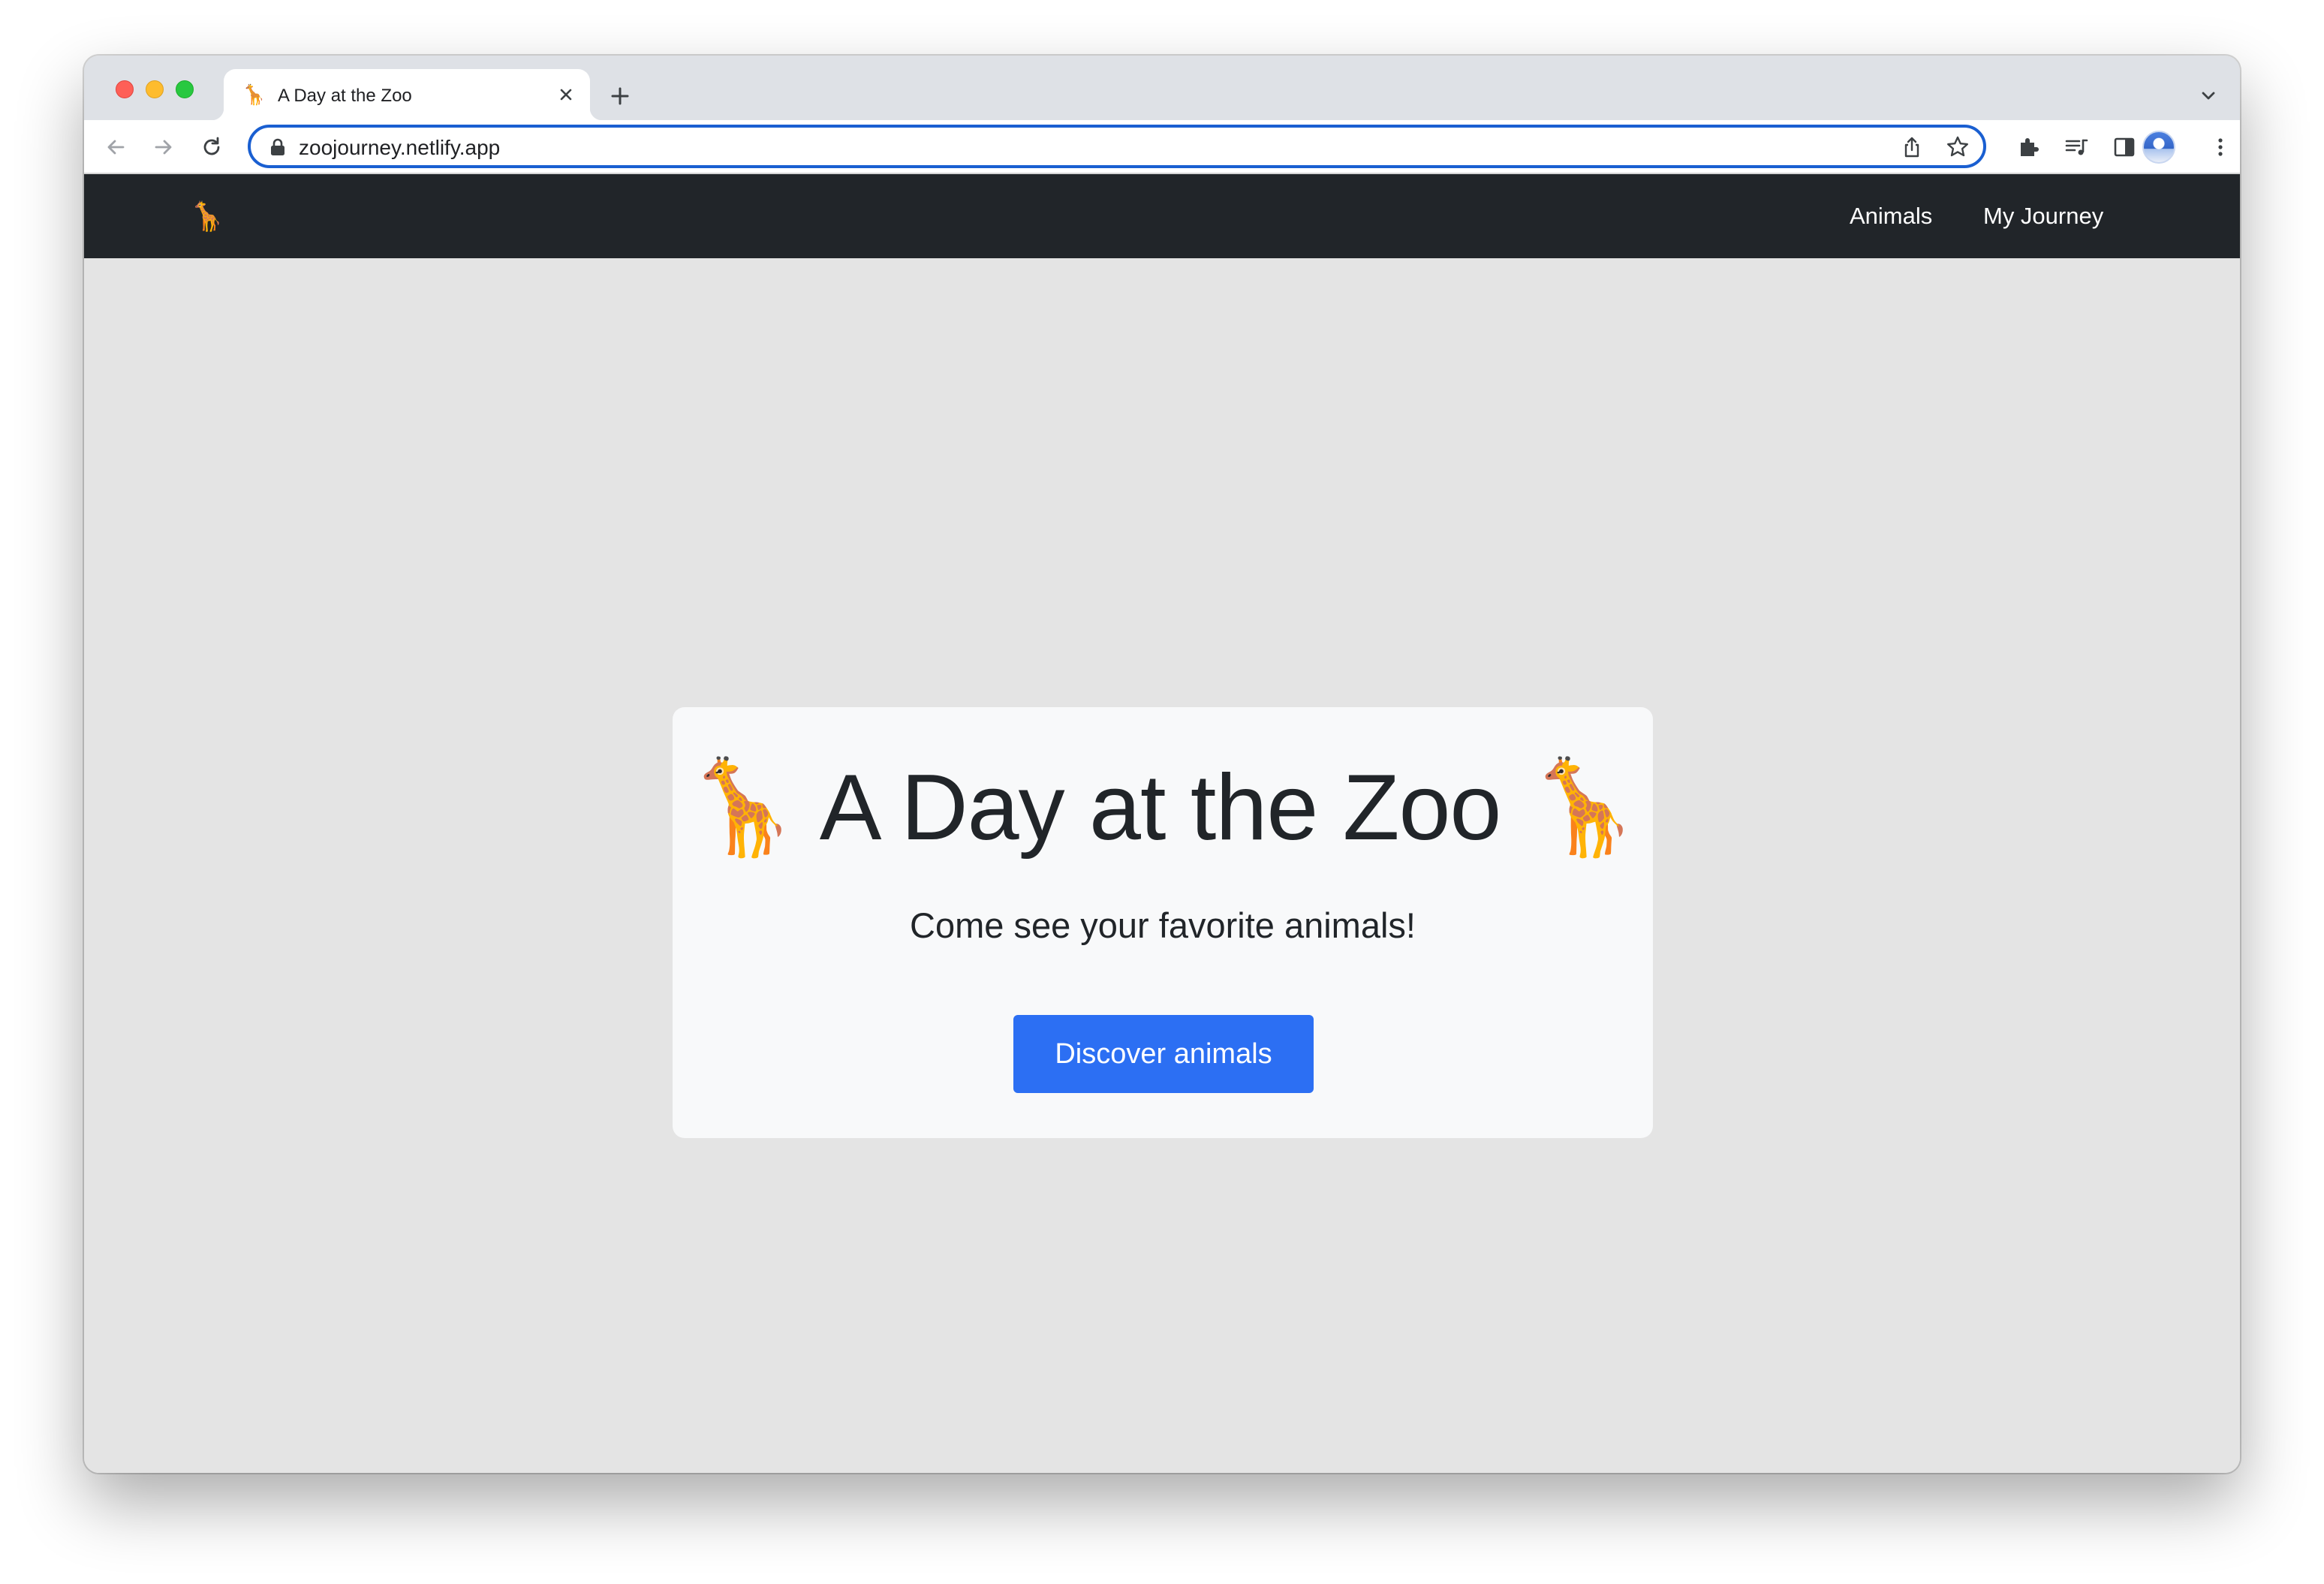 The image size is (2324, 1584). What do you see at coordinates (1891, 216) in the screenshot?
I see `nav-link-animals: Animals` at bounding box center [1891, 216].